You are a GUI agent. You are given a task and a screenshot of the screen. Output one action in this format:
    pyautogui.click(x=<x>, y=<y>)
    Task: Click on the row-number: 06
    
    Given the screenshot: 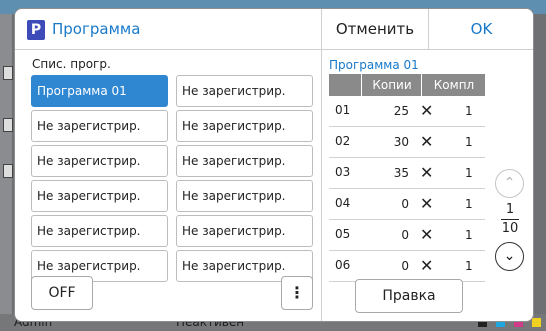 What is the action you would take?
    pyautogui.click(x=343, y=265)
    